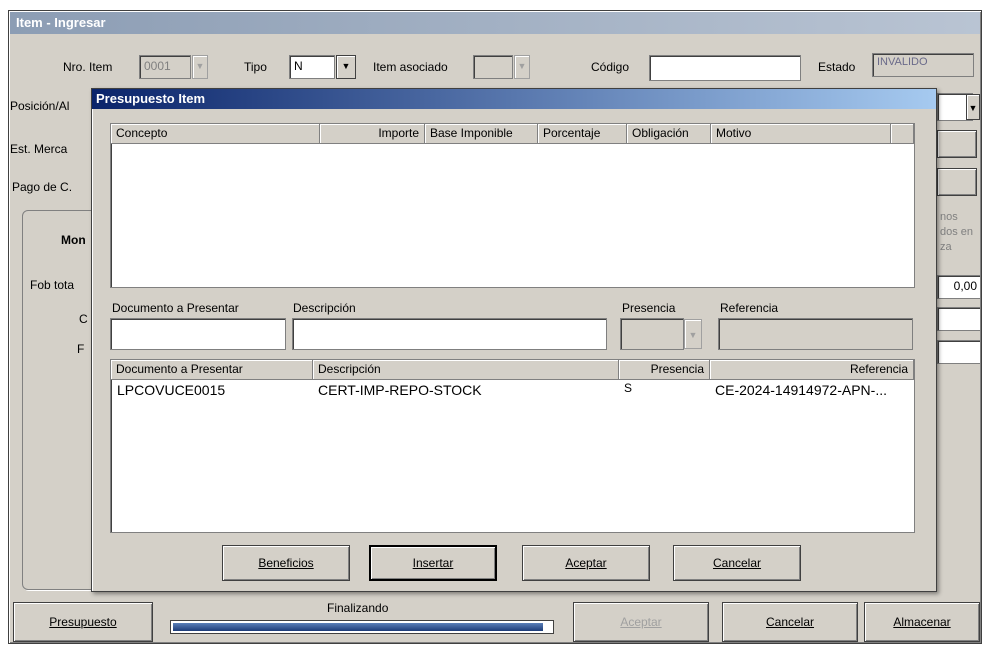 The height and width of the screenshot is (648, 988). Describe the element at coordinates (372, 134) in the screenshot. I see `col-importe: Importe` at that location.